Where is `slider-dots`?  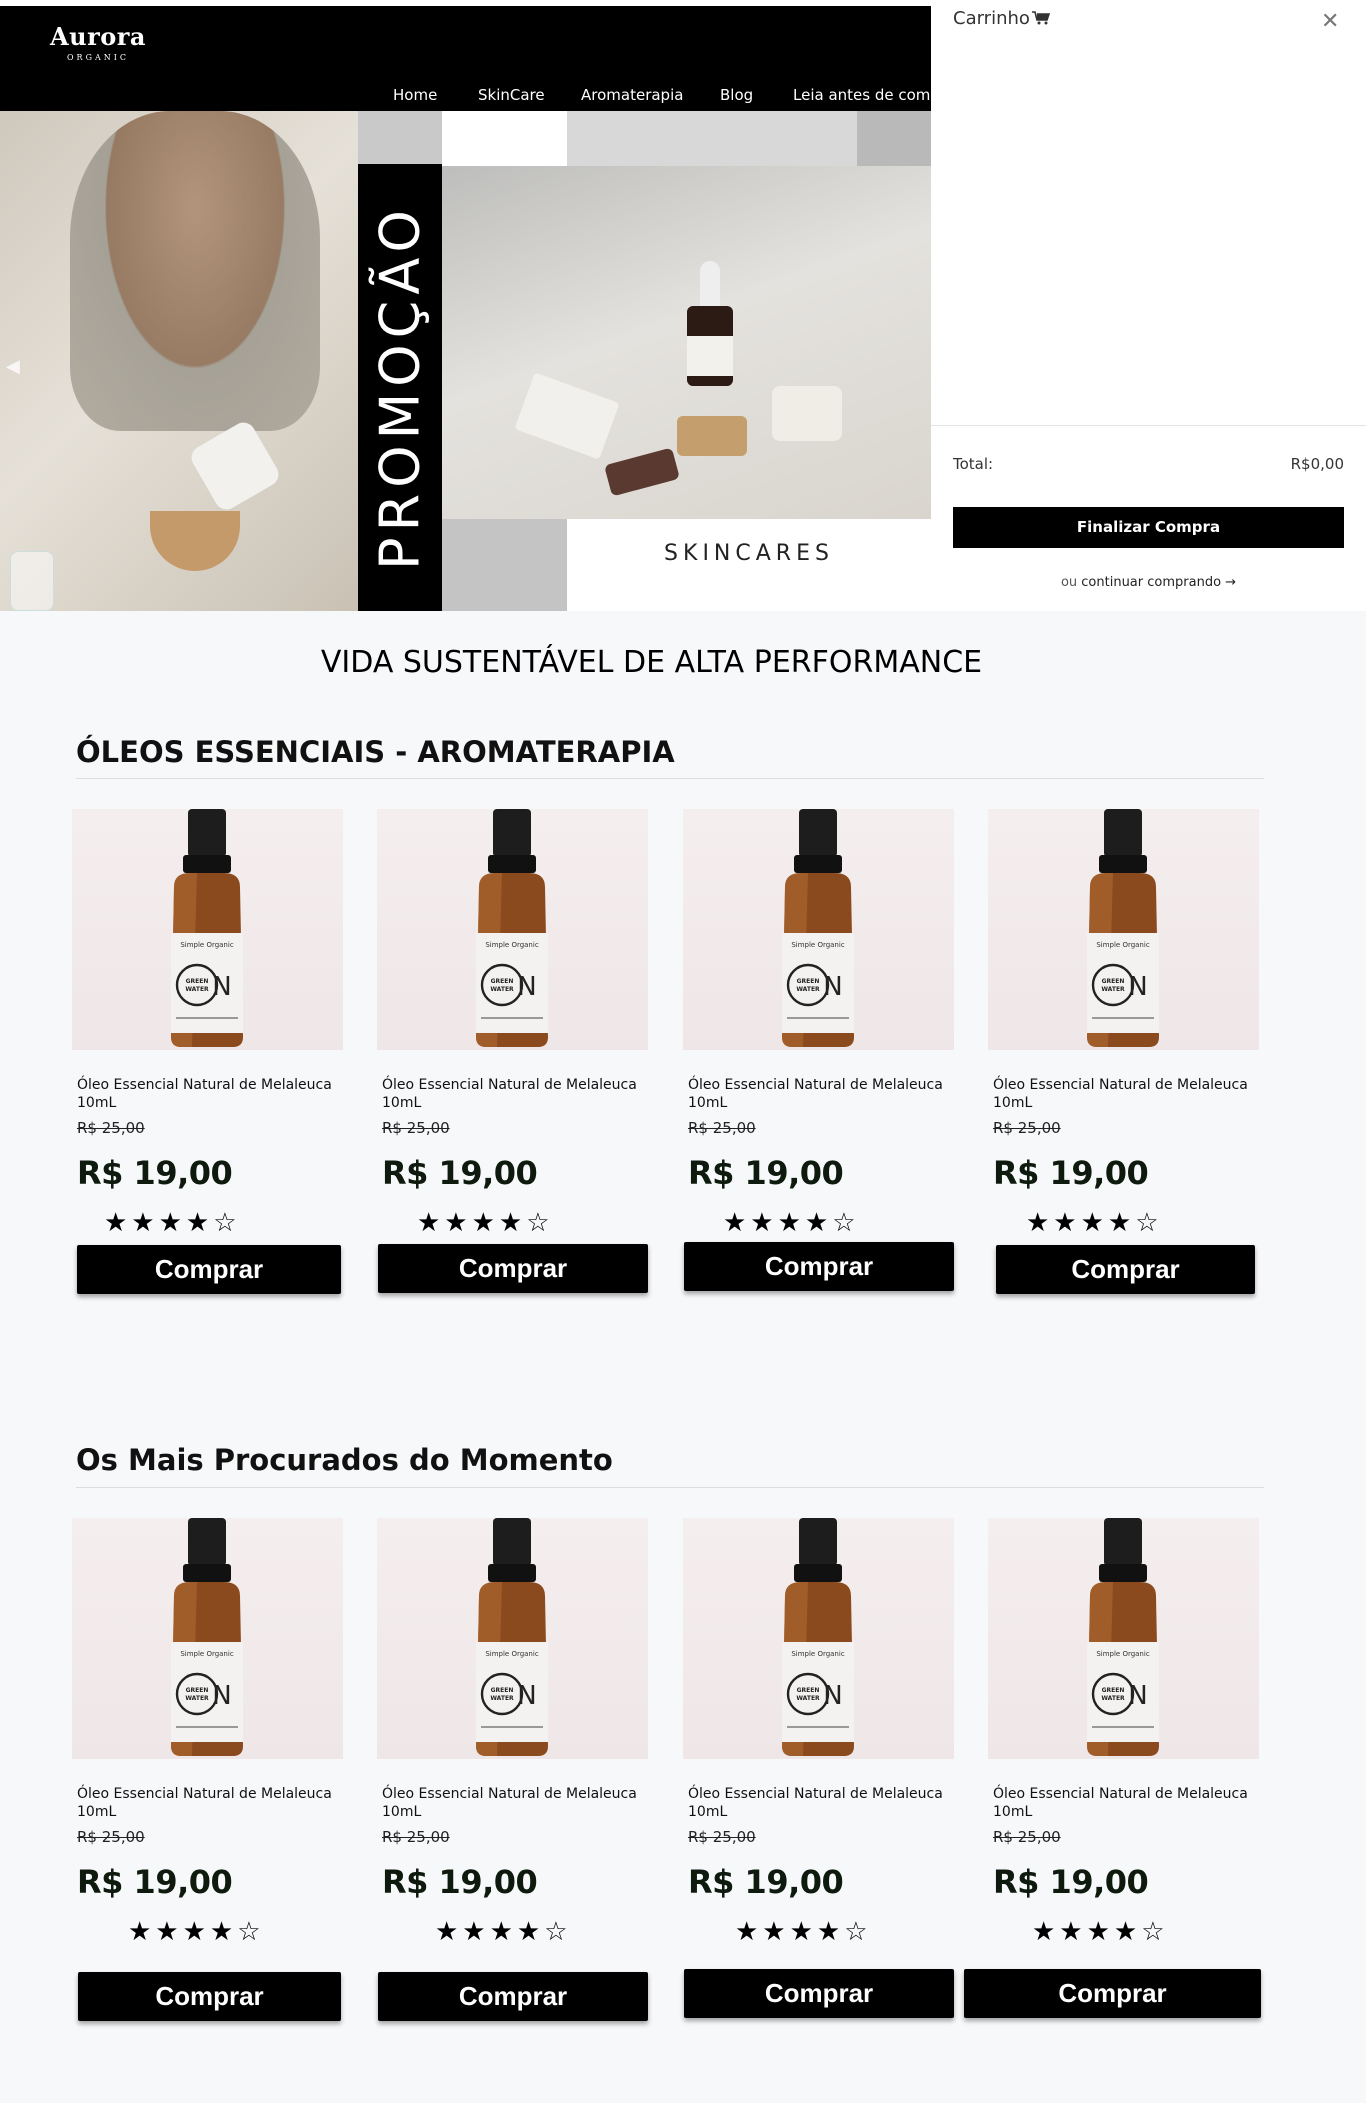 slider-dots is located at coordinates (684, 605).